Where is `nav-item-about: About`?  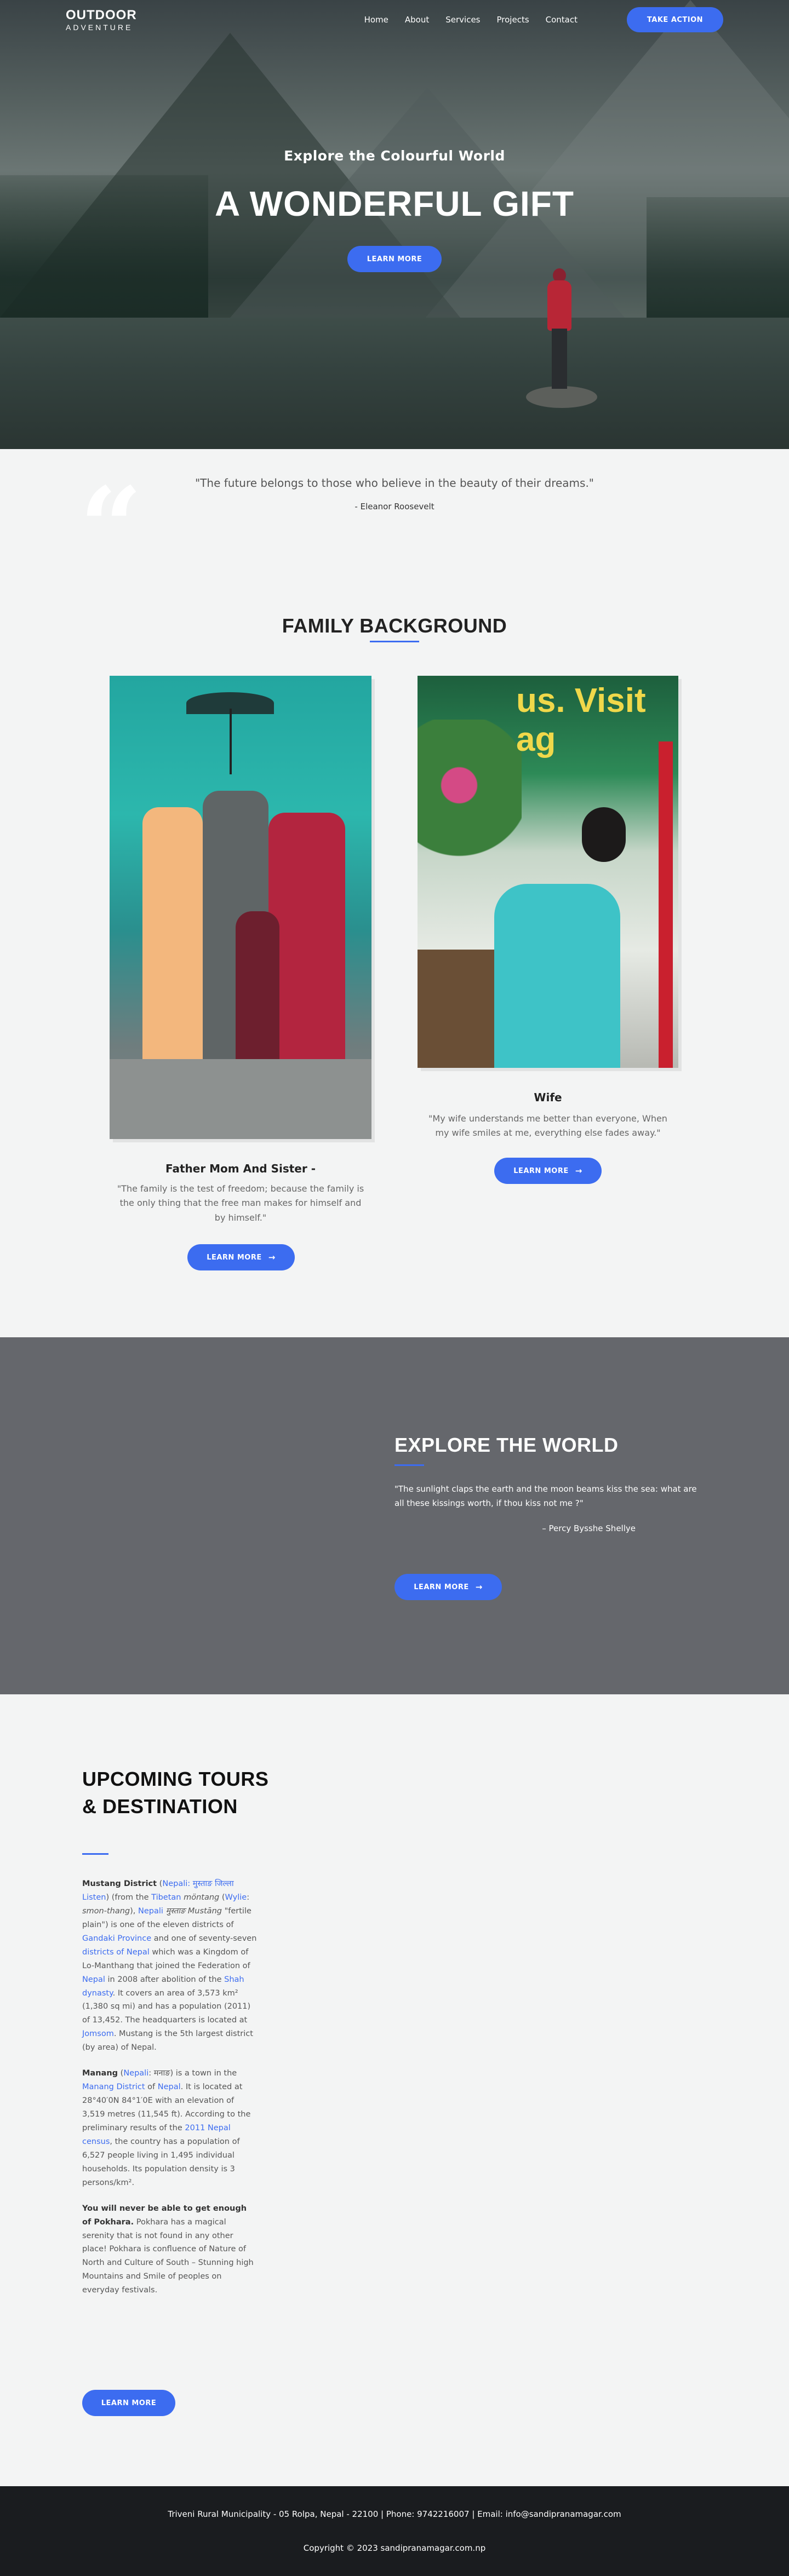
nav-item-about: About is located at coordinates (417, 20).